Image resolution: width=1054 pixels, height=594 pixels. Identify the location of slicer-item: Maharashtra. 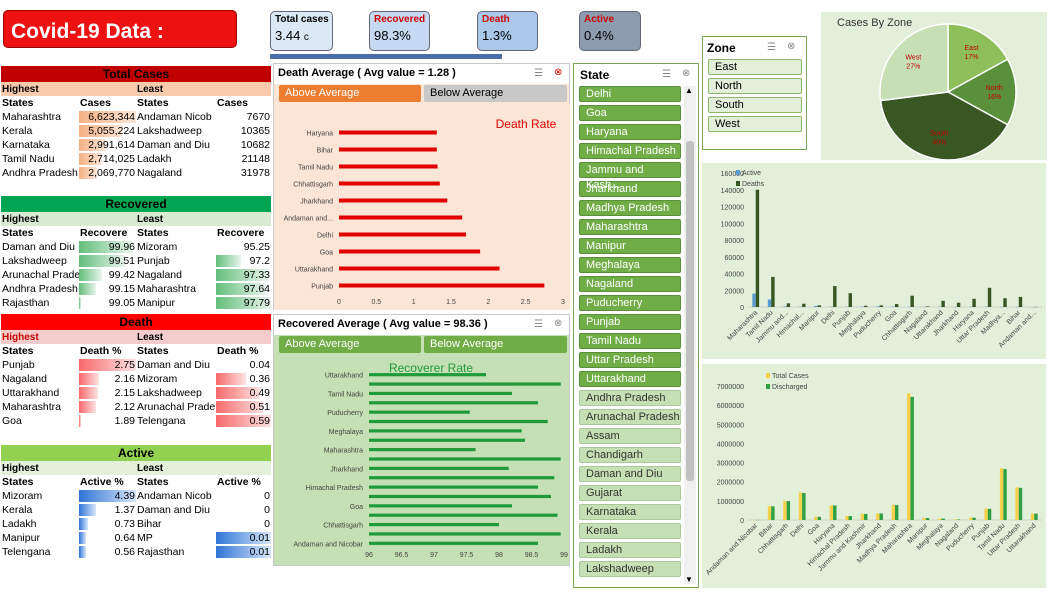
(630, 227).